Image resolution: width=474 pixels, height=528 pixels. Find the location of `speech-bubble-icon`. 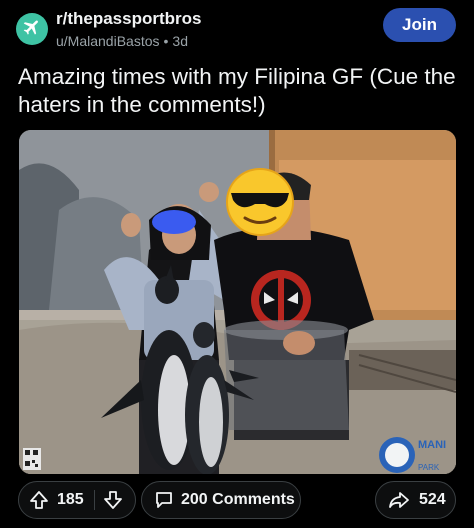

speech-bubble-icon is located at coordinates (164, 500).